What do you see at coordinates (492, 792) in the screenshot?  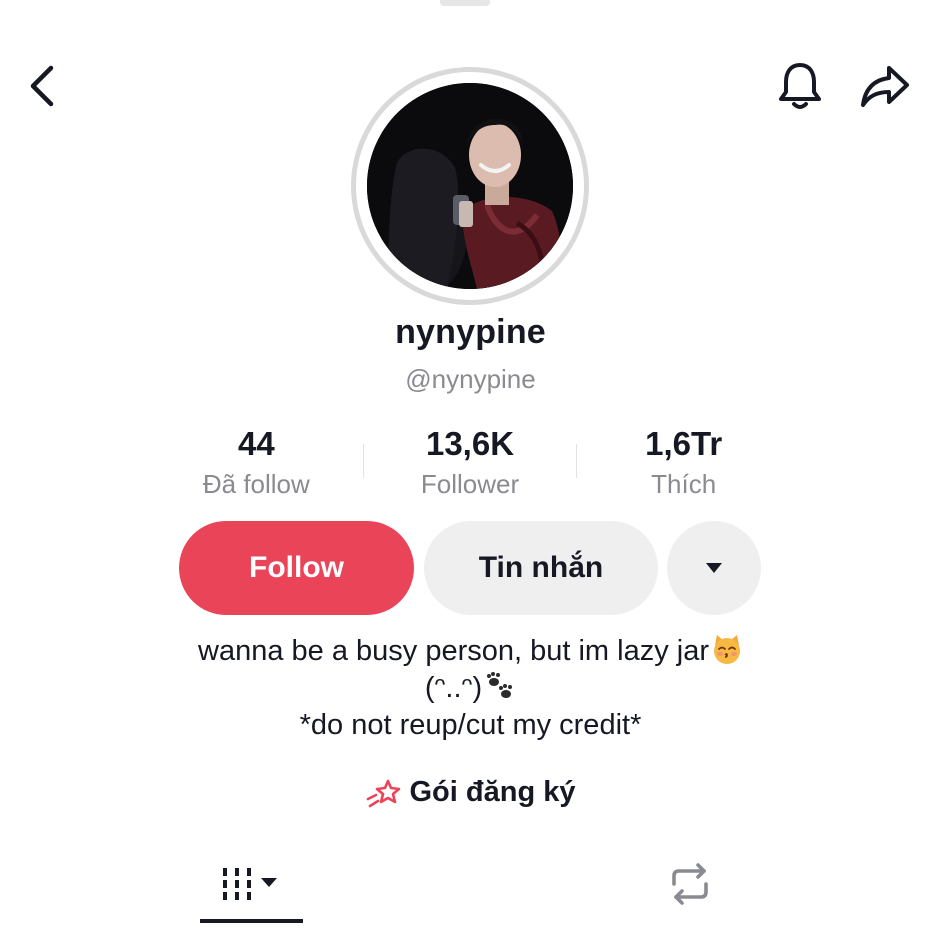 I see `subscription-label: Gói đăng ký` at bounding box center [492, 792].